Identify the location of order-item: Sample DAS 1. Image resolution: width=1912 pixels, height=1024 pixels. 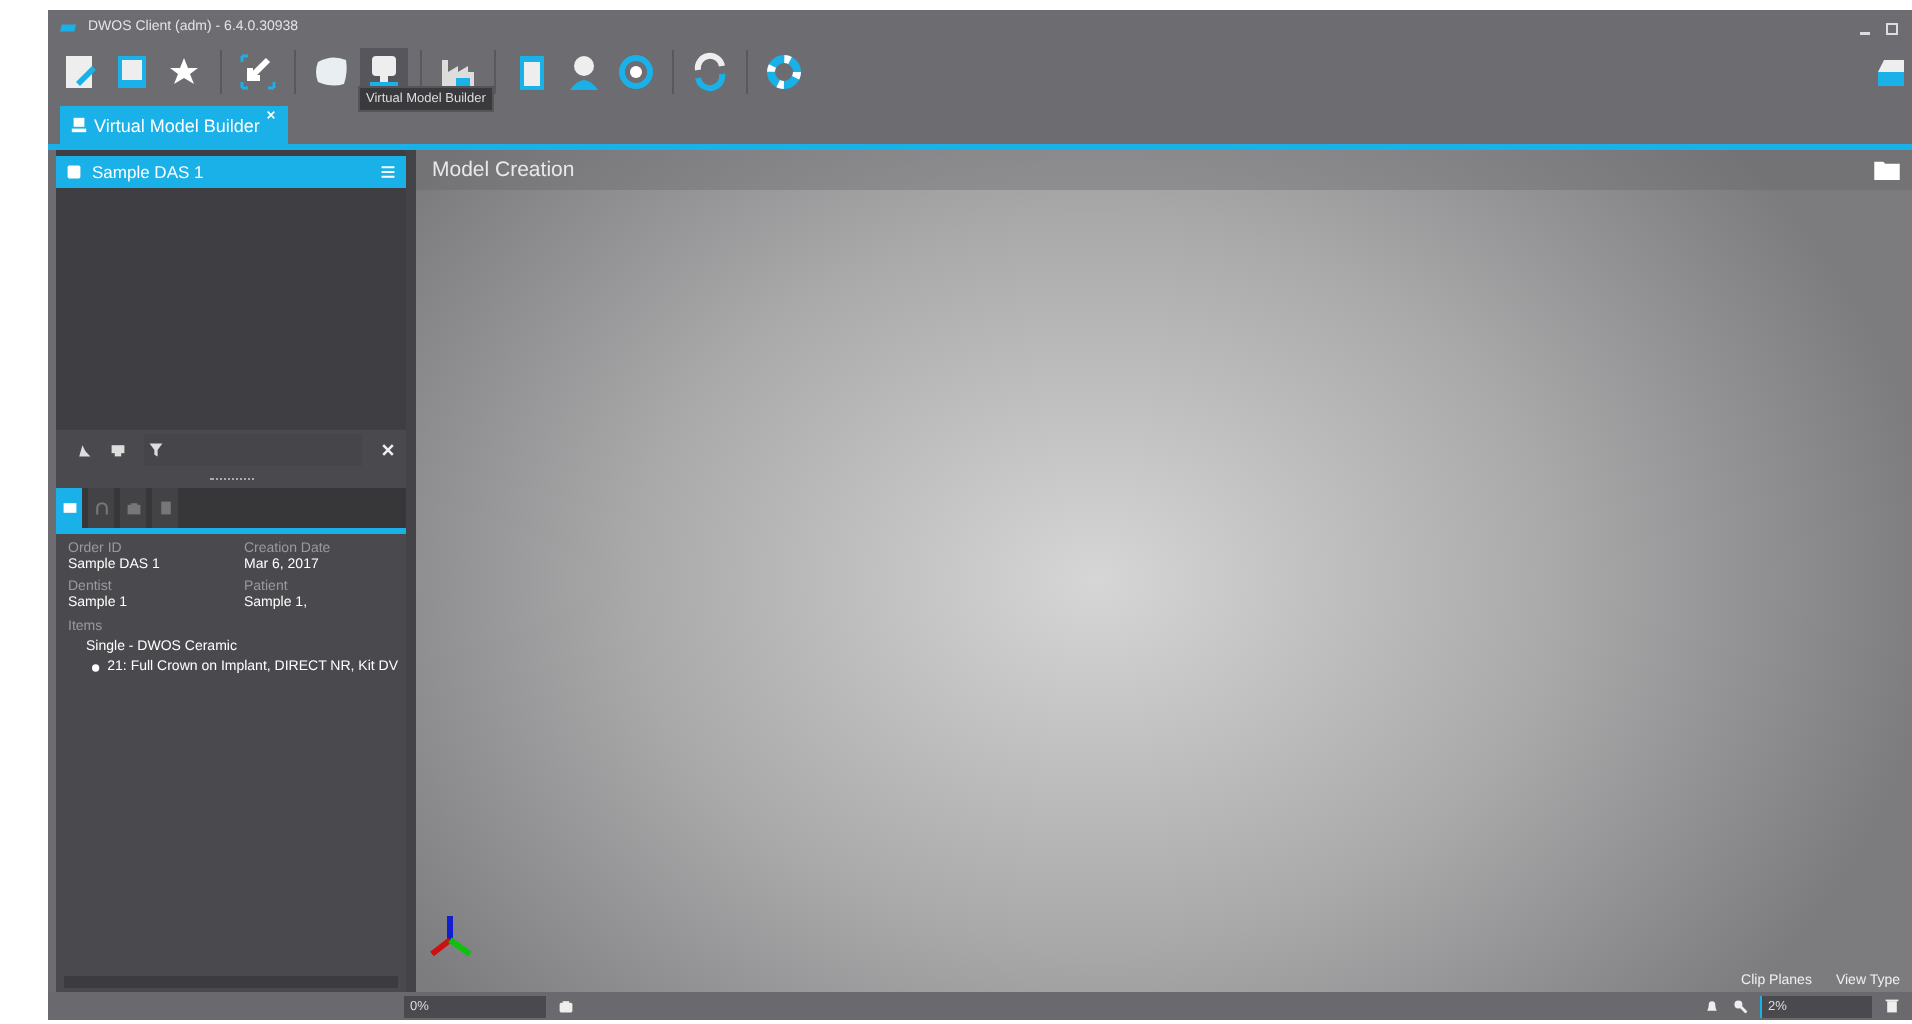
(231, 172).